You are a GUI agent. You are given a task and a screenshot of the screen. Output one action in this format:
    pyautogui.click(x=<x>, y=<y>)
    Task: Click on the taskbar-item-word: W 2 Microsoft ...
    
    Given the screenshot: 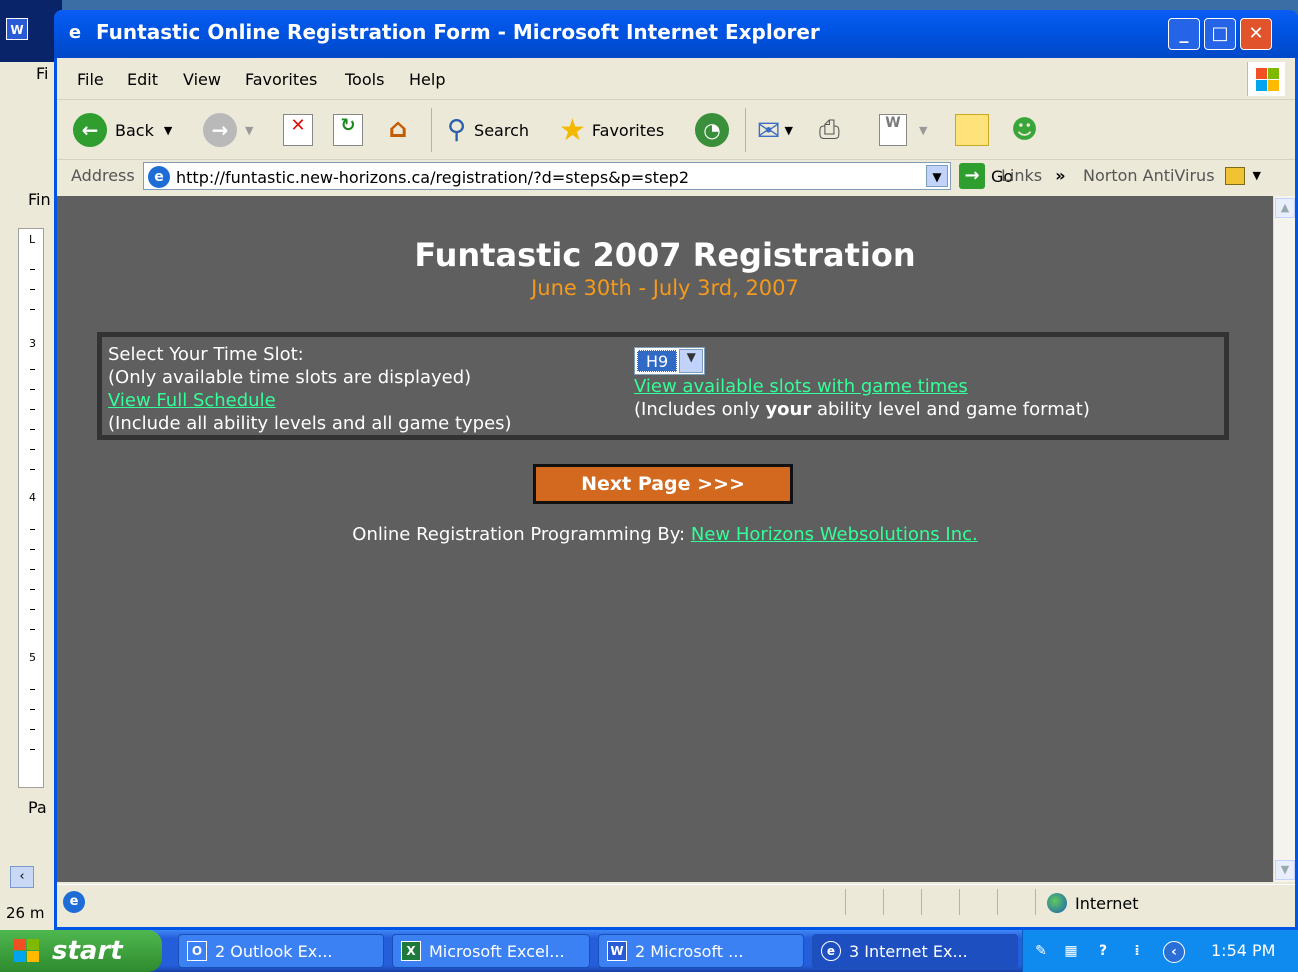 What is the action you would take?
    pyautogui.click(x=701, y=951)
    